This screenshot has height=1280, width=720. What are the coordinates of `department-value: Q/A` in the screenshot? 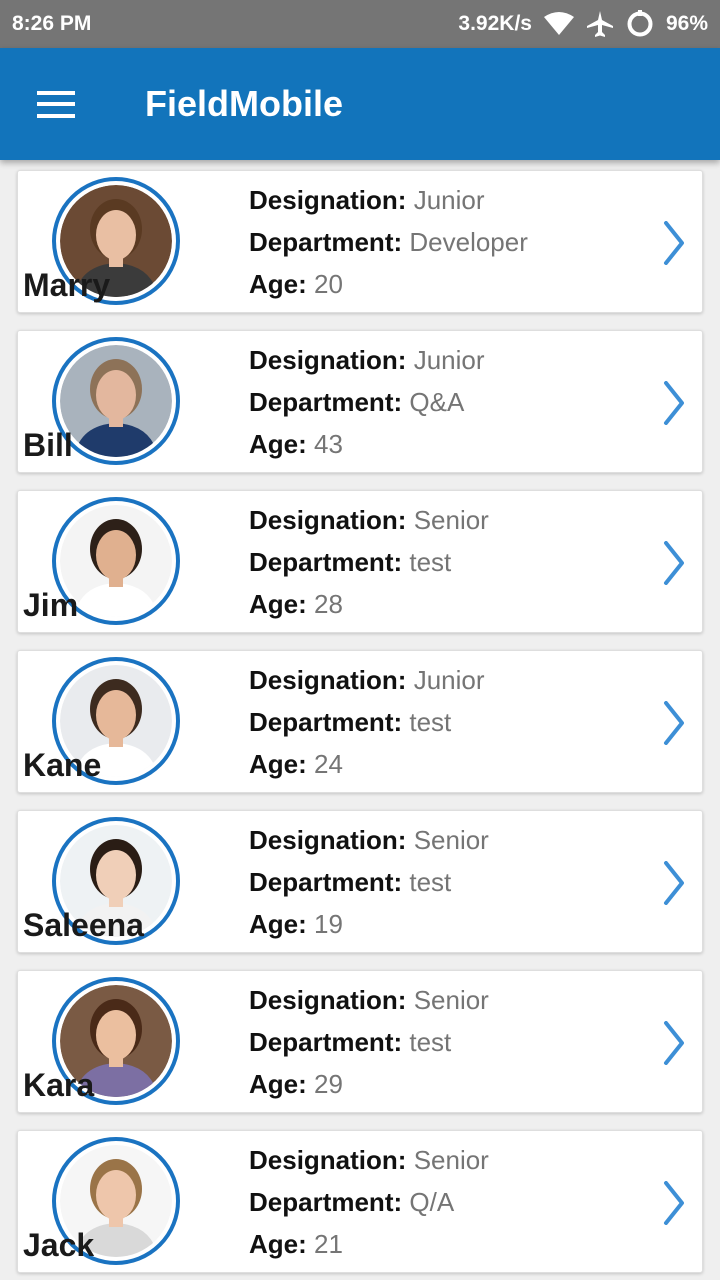 It's located at (432, 1202).